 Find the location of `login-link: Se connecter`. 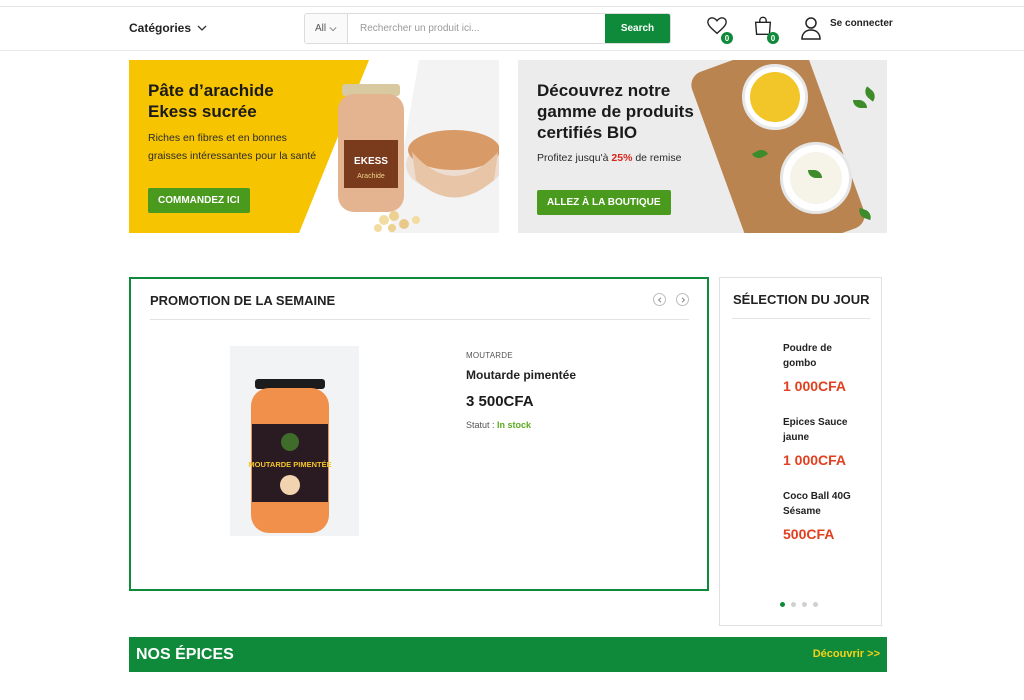

login-link: Se connecter is located at coordinates (846, 28).